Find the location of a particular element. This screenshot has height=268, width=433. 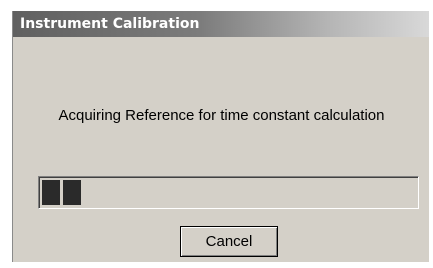

progress-bar is located at coordinates (228, 192).